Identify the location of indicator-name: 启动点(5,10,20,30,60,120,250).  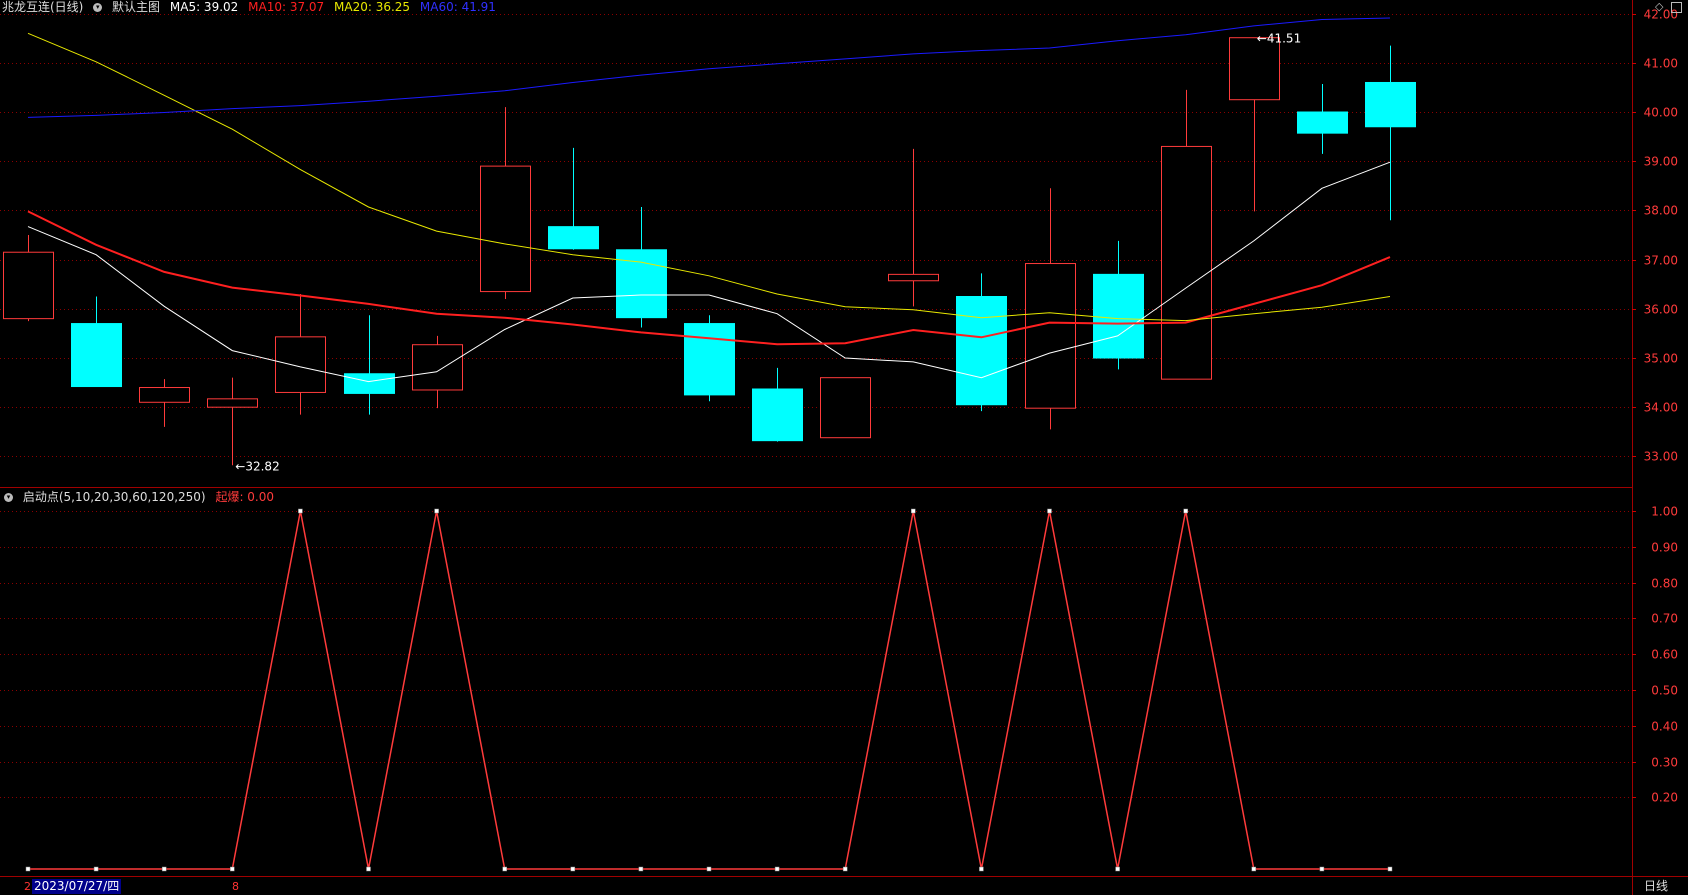
(114, 497).